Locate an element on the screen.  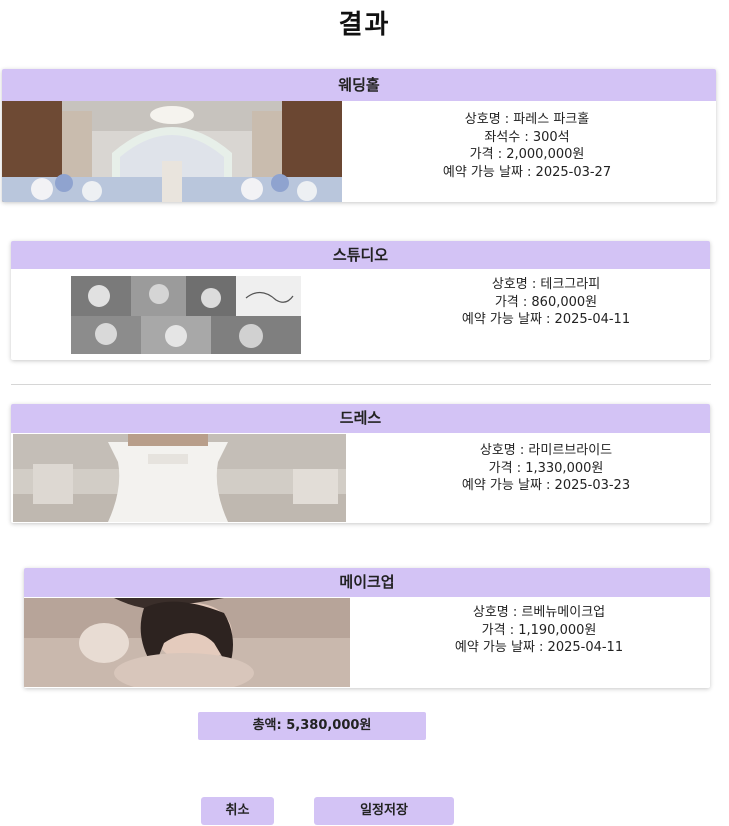
dress-photo is located at coordinates (179, 478).